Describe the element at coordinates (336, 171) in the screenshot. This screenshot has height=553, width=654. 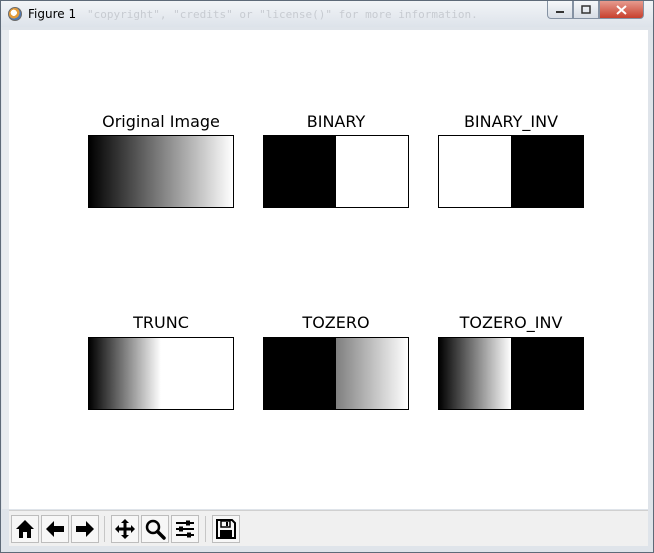
I see `panel-binary` at that location.